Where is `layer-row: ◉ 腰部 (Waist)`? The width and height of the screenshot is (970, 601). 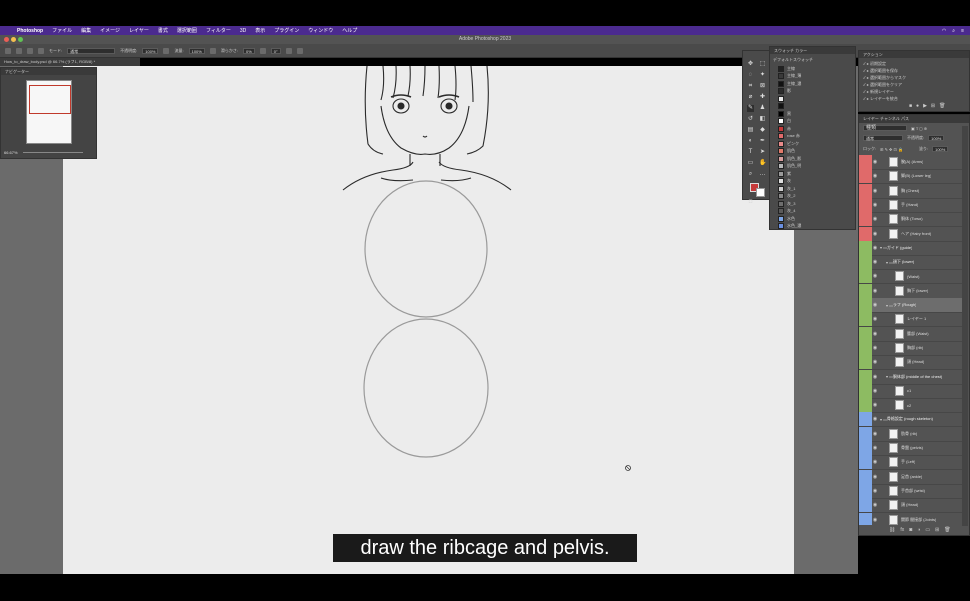
layer-row: ◉ 腰部 (Waist) is located at coordinates (911, 334).